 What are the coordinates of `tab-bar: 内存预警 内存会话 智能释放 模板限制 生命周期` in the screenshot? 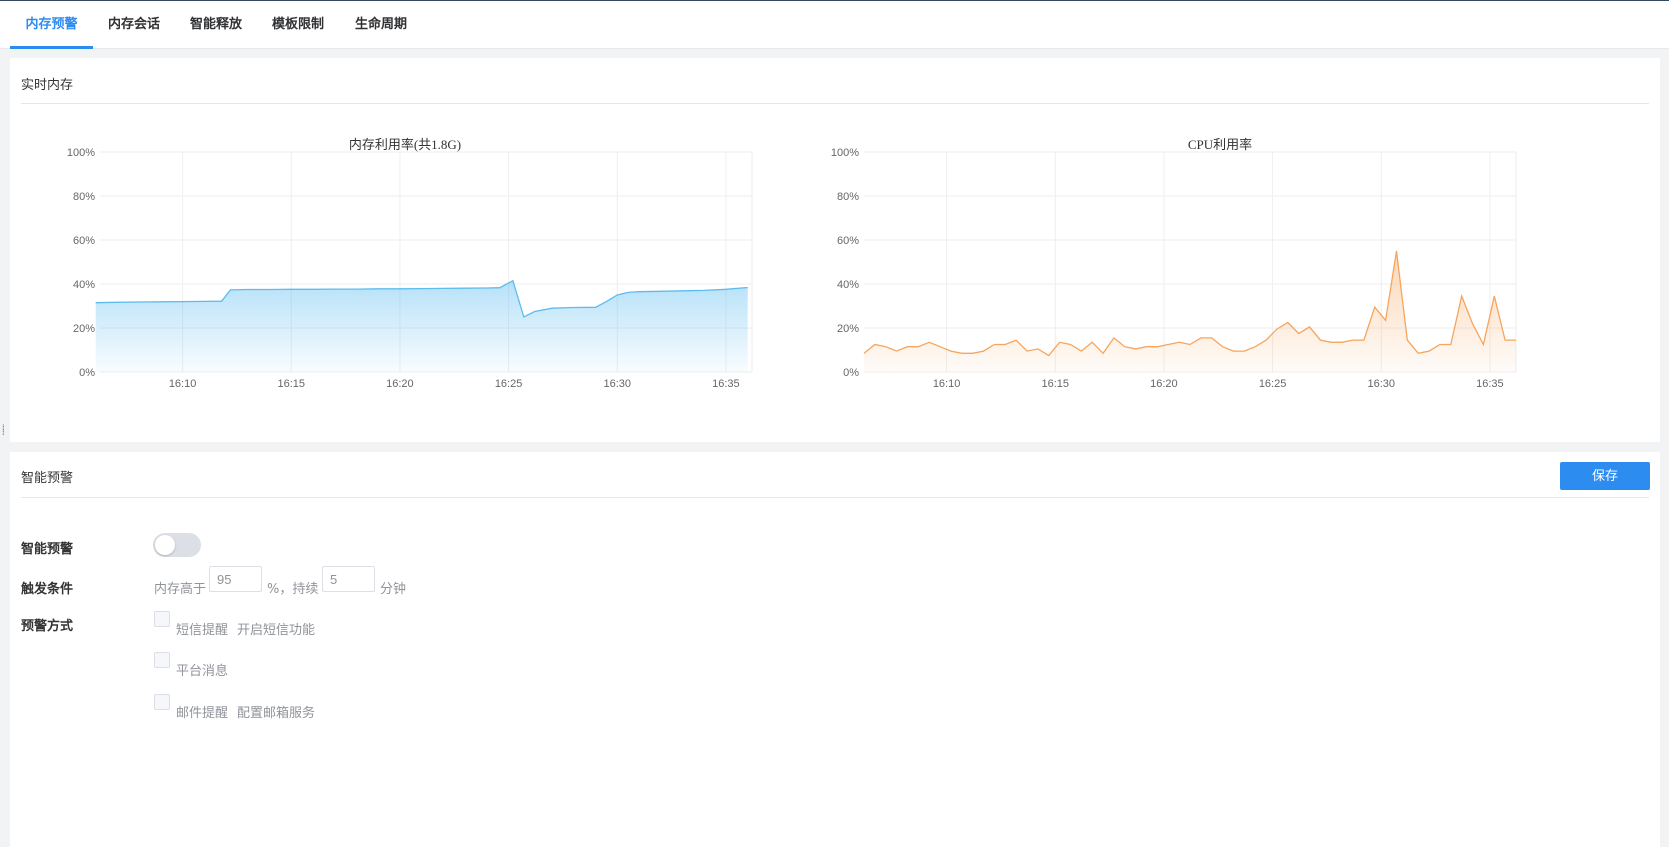 It's located at (834, 25).